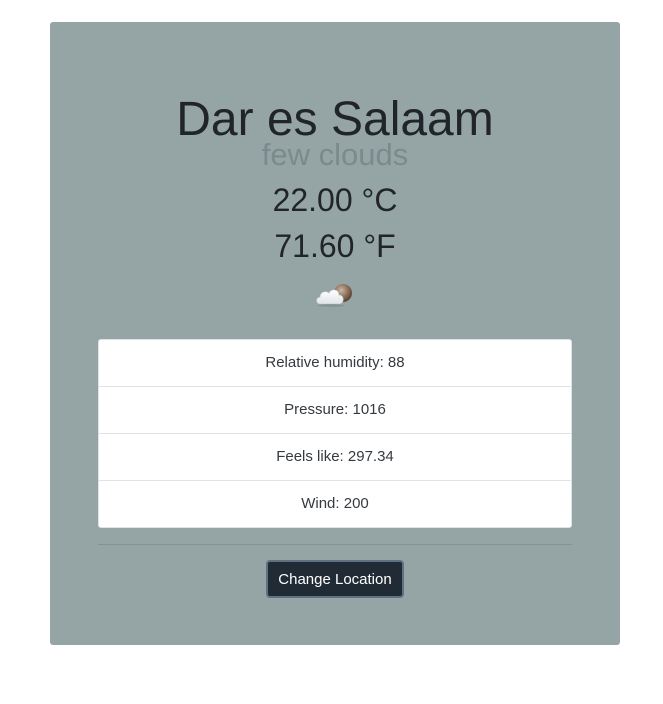 This screenshot has height=704, width=663. What do you see at coordinates (335, 456) in the screenshot?
I see `feels-like-item: Feels like: 297.34` at bounding box center [335, 456].